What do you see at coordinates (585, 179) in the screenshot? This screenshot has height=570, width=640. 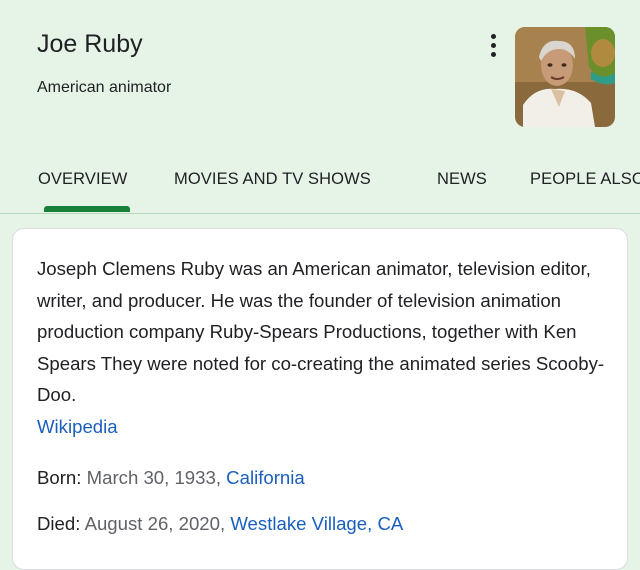 I see `tab-people-also-search-for: PEOPLE ALSO SEARCH FOR` at bounding box center [585, 179].